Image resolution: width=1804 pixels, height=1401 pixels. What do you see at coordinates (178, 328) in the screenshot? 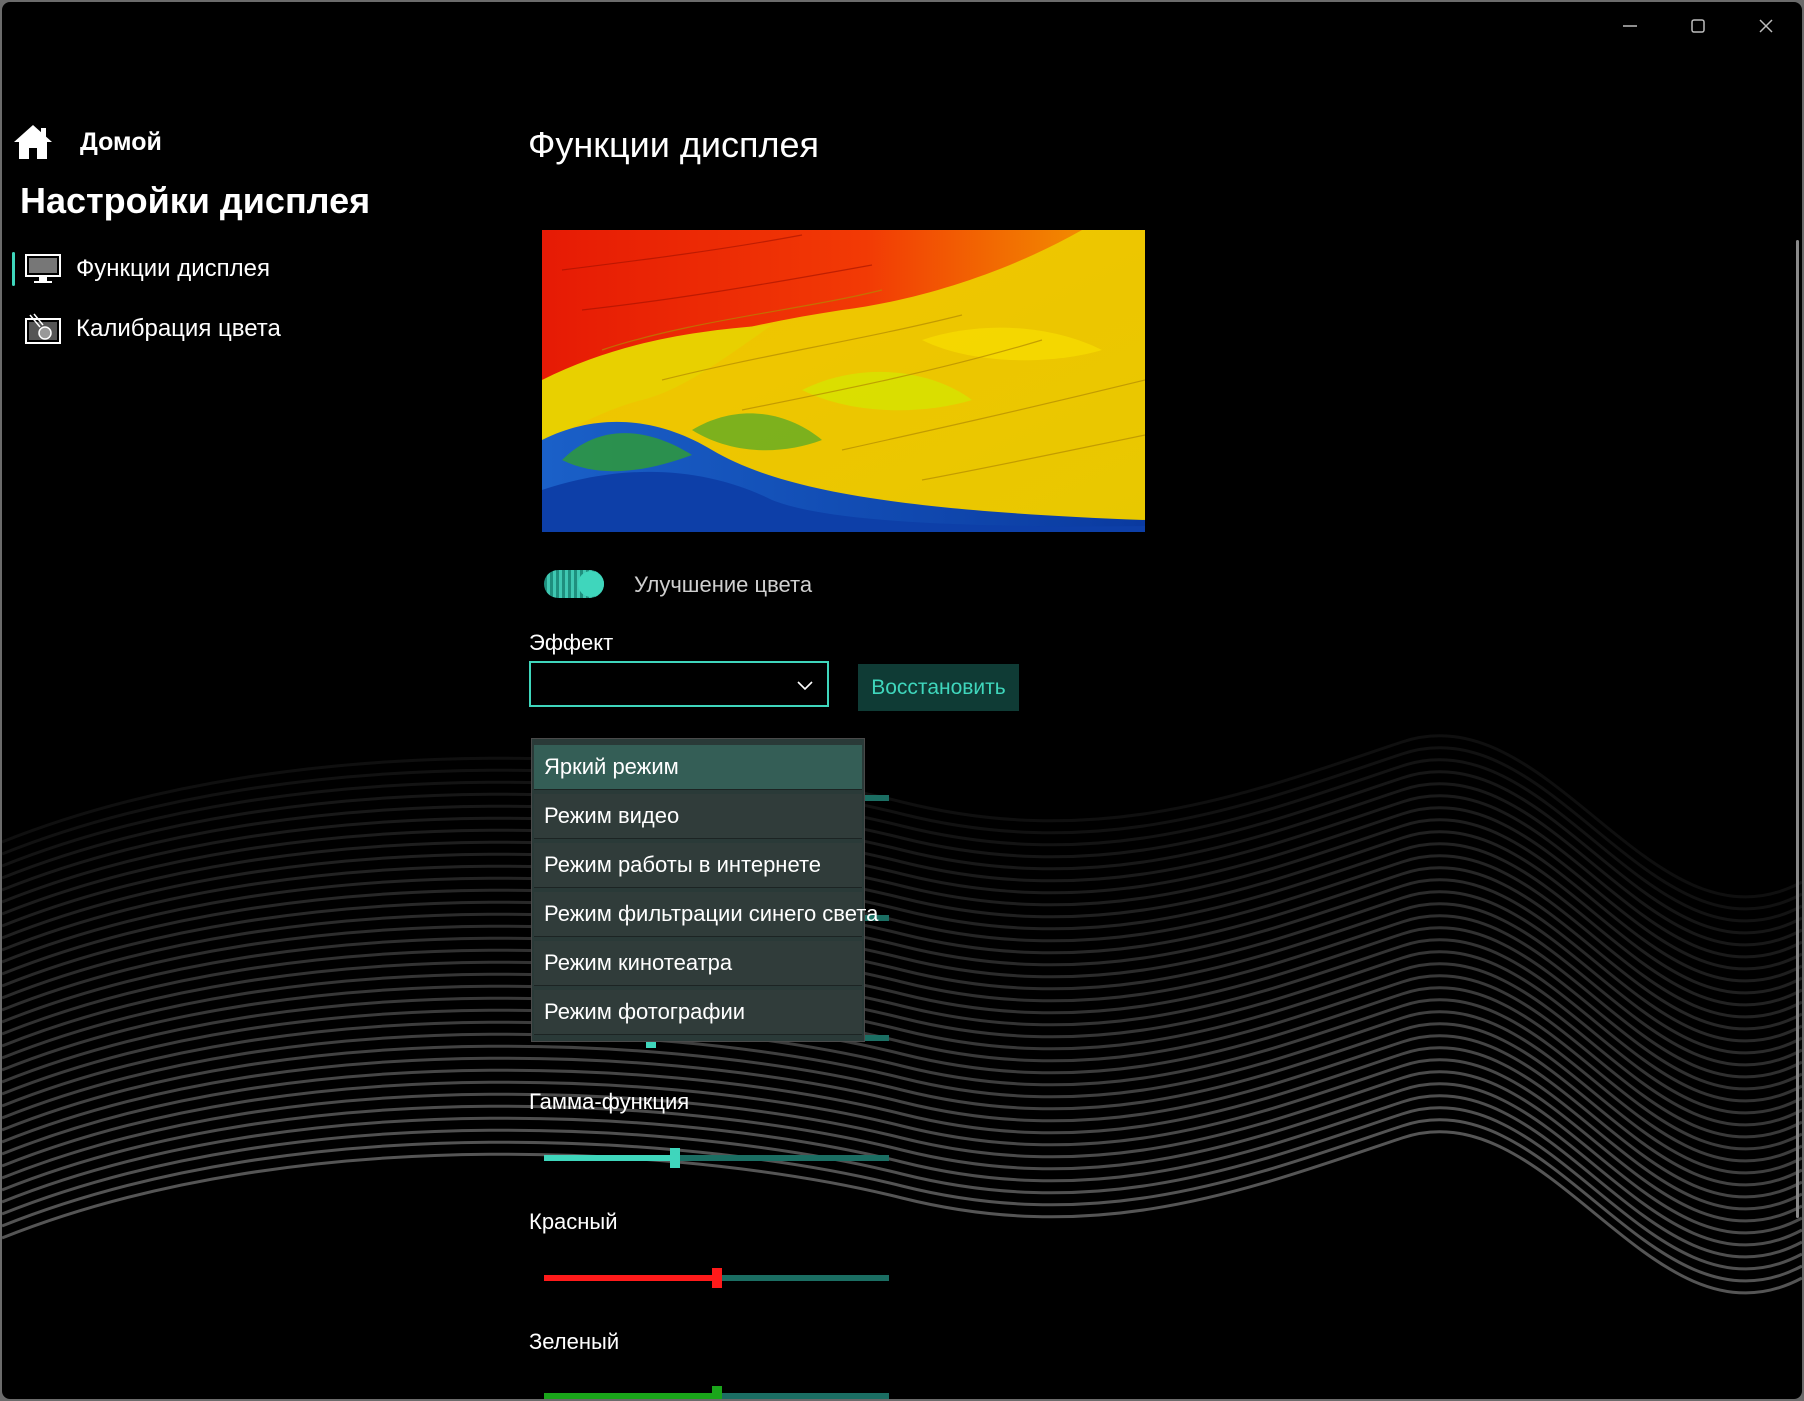
I see `nav-item-label: Калибрация цвета` at bounding box center [178, 328].